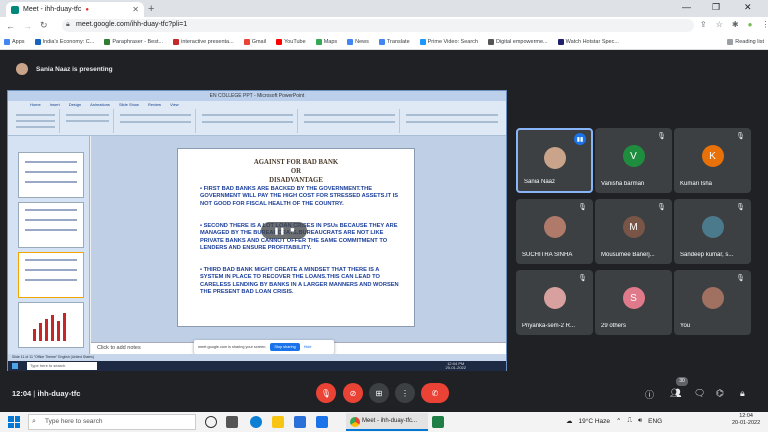 This screenshot has height=432, width=768. I want to click on mic-toggle-button: 🎙︎, so click(326, 393).